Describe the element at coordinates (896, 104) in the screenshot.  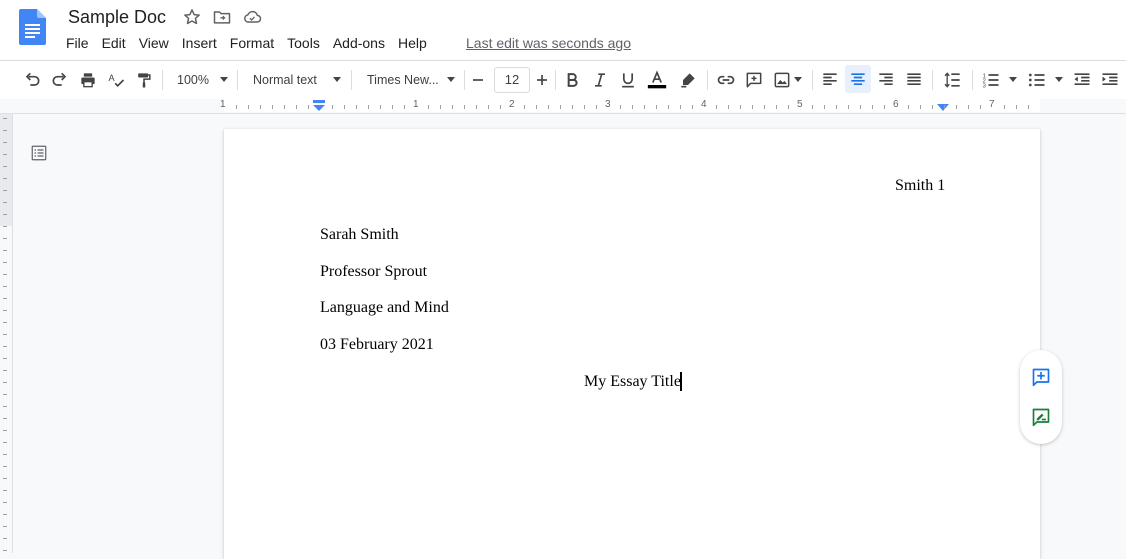
I see `ruler-label: 6` at that location.